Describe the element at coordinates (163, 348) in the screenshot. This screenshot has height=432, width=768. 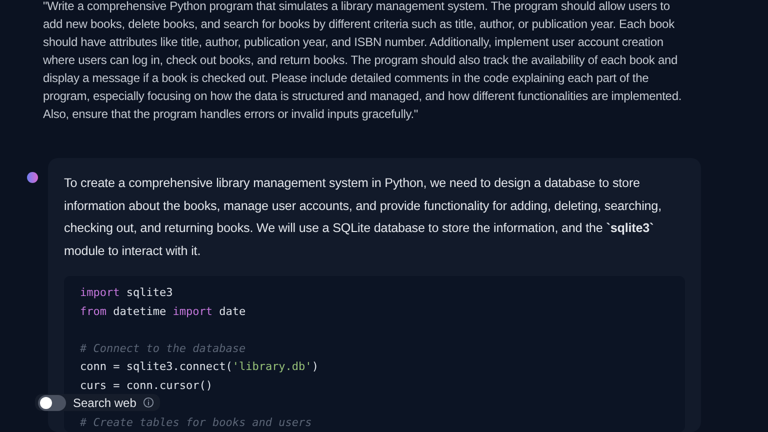
I see `code-line: # Connect to the database` at that location.